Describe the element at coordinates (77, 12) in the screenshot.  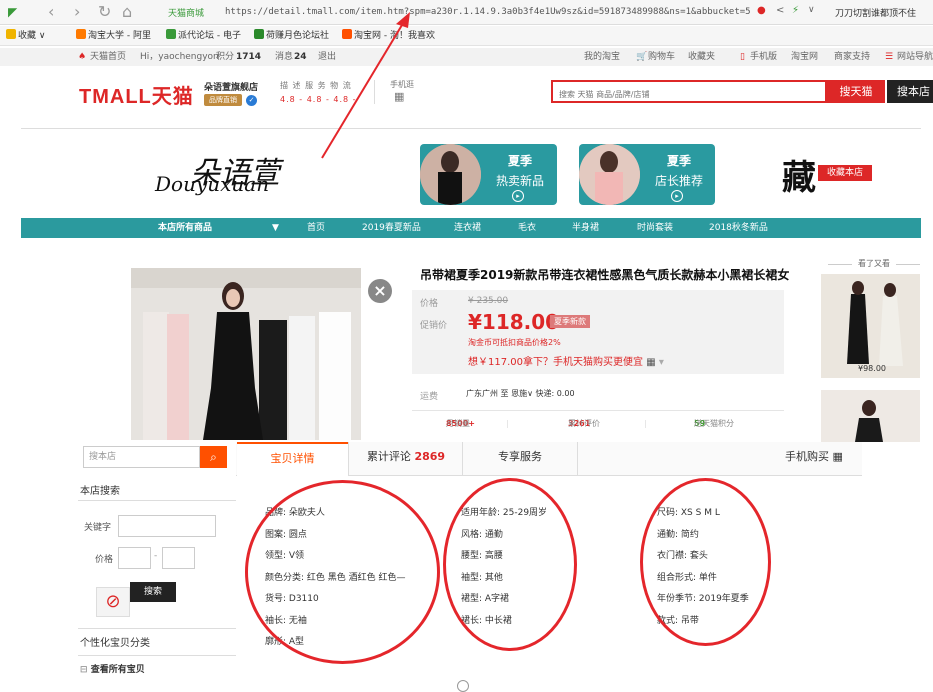
I see `forward-icon: ›` at that location.